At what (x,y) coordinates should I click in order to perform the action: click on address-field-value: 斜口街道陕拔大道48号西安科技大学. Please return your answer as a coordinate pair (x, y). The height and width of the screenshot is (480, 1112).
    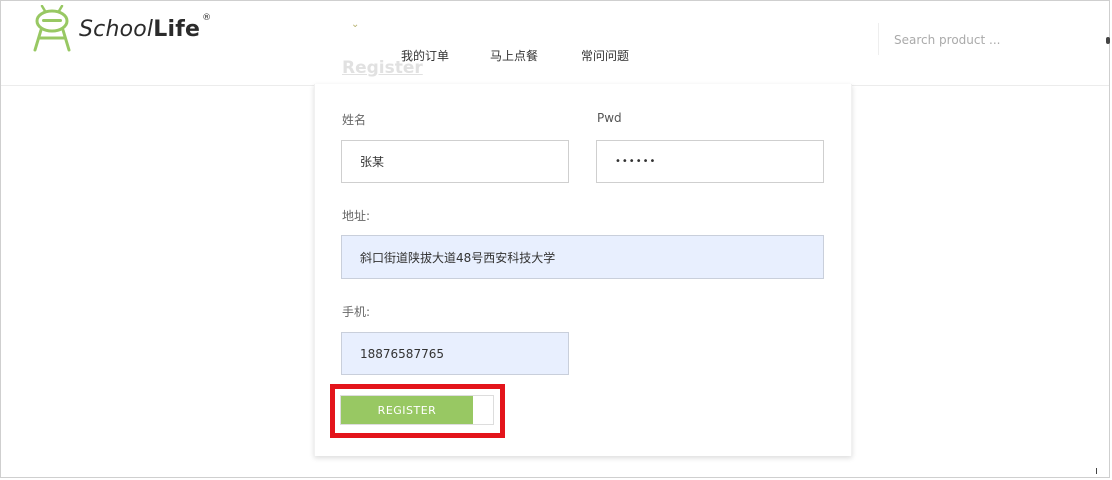
    Looking at the image, I should click on (458, 257).